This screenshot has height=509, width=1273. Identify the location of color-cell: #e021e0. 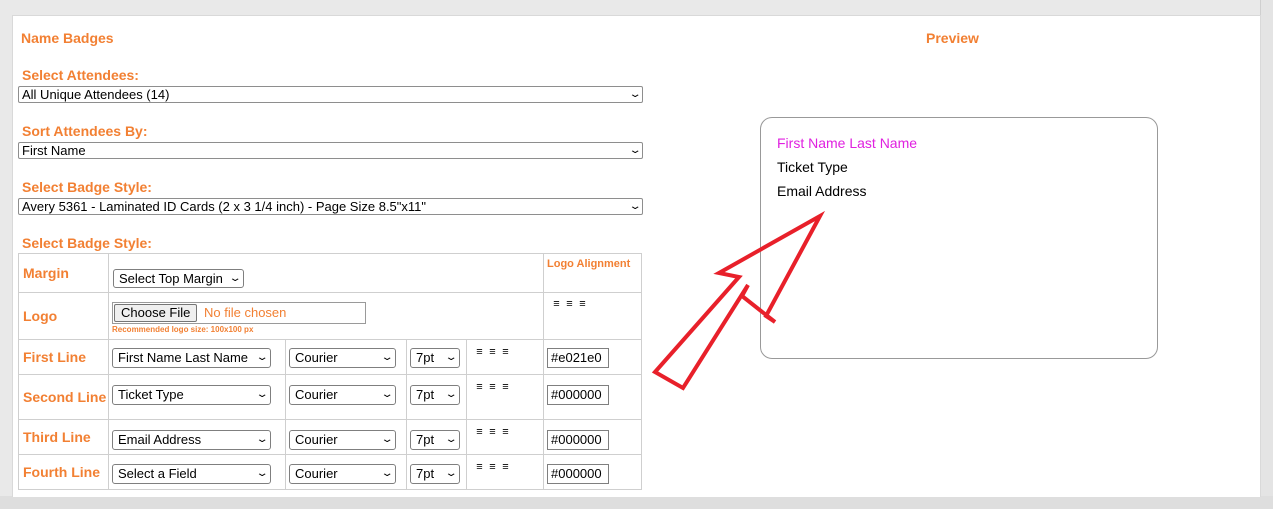
(592, 357).